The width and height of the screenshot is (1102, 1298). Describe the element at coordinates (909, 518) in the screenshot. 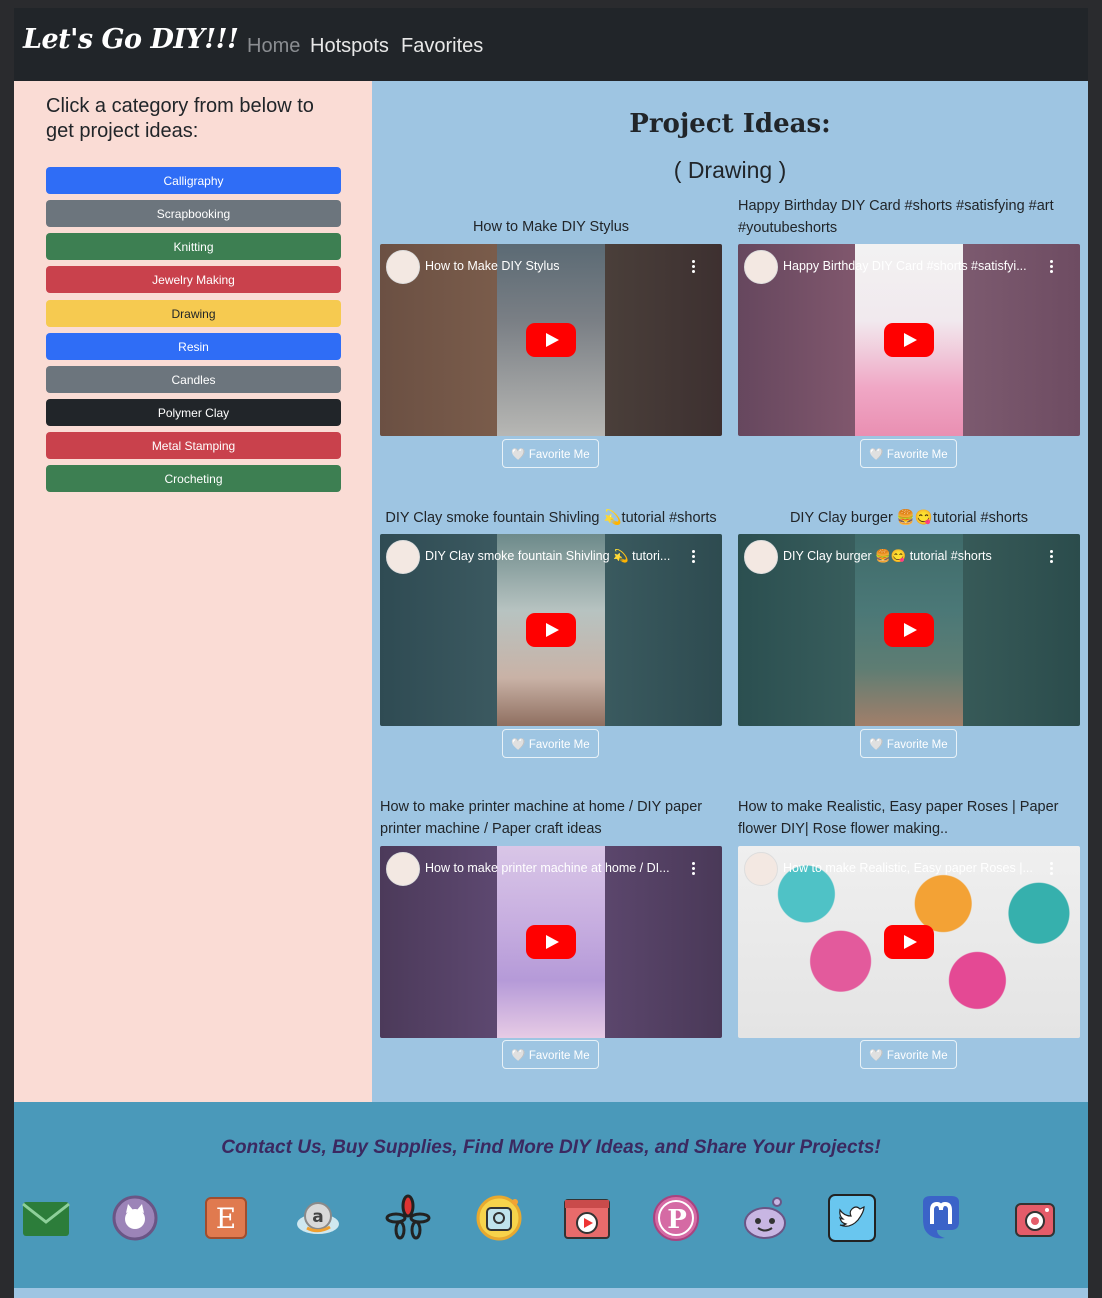

I see `video-card-title: DIY Clay burger 🍔😋tutorial #shorts` at that location.